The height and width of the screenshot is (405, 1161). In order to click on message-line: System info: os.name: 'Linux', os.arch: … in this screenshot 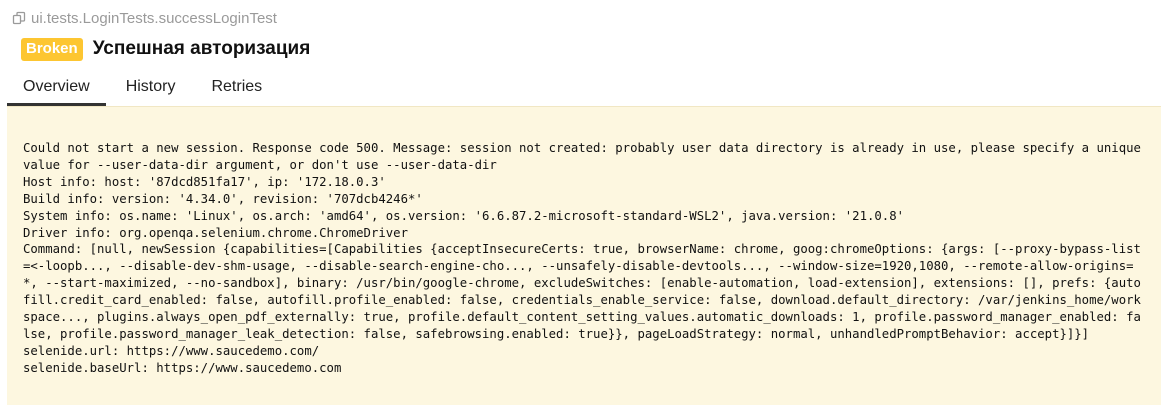, I will do `click(463, 215)`.